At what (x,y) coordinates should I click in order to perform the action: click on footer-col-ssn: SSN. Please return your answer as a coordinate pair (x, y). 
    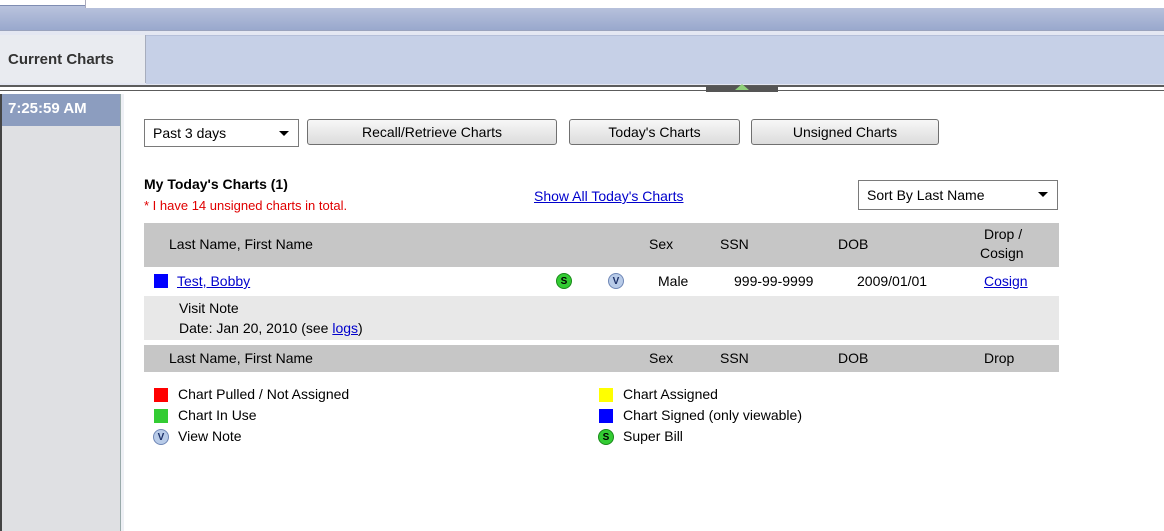
    Looking at the image, I should click on (734, 358).